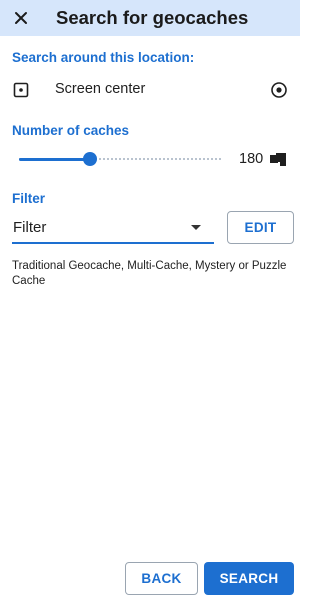 This screenshot has width=320, height=600. What do you see at coordinates (113, 227) in the screenshot?
I see `filter-dropdown: Filter` at bounding box center [113, 227].